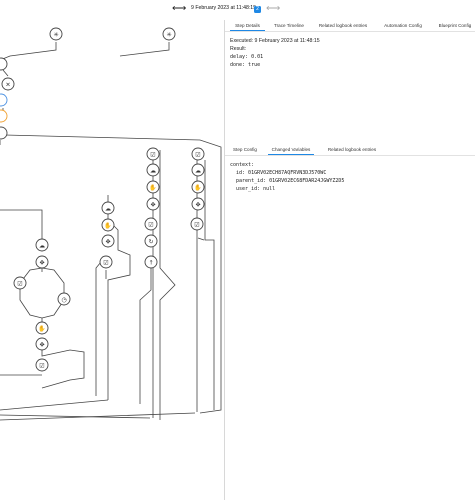 This screenshot has height=500, width=475. What do you see at coordinates (245, 65) in the screenshot?
I see `result-line: done: true` at bounding box center [245, 65].